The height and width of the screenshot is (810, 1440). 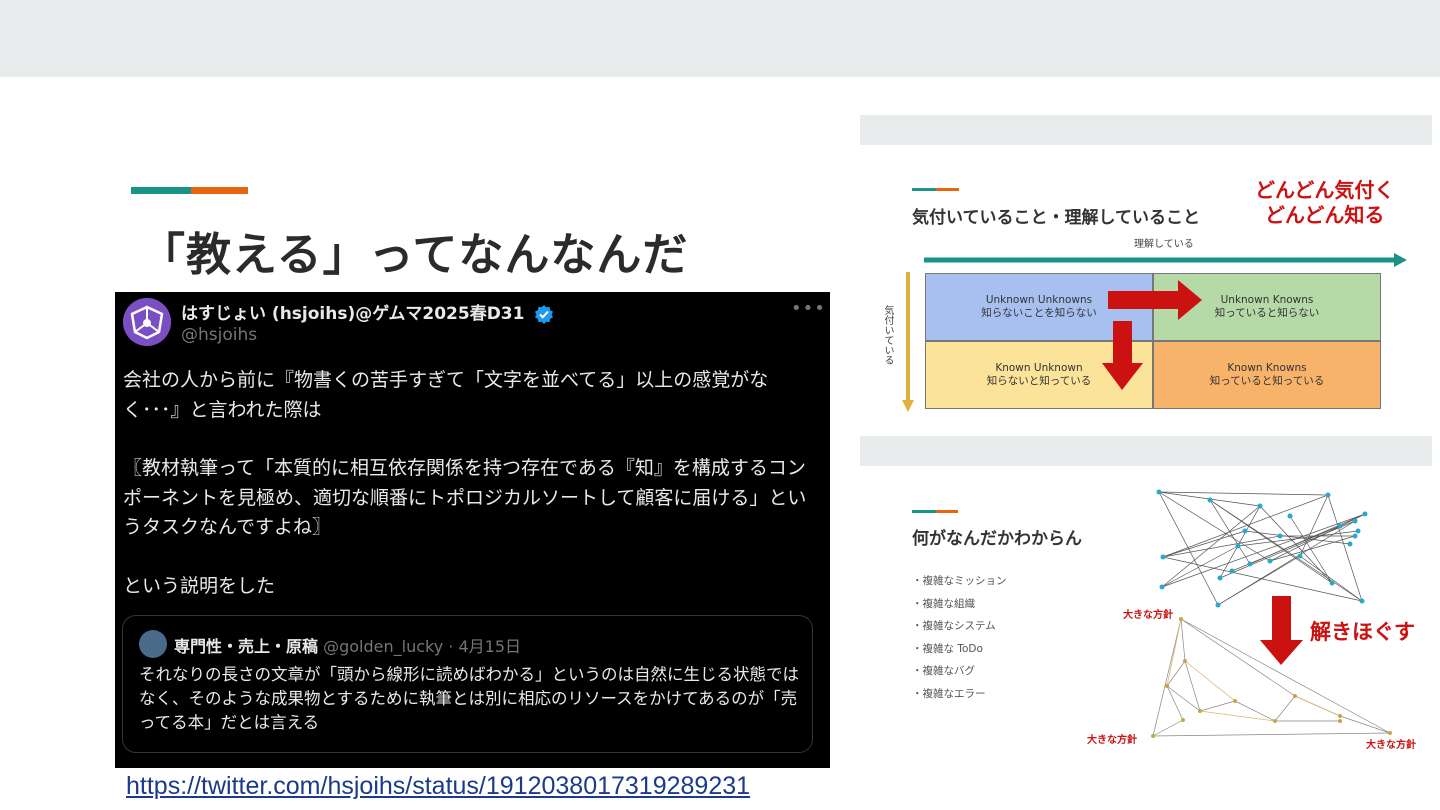 I want to click on tweet-author-name-text: はすじょい (hsjoihs)@ゲムマ2025春D31, so click(x=353, y=314).